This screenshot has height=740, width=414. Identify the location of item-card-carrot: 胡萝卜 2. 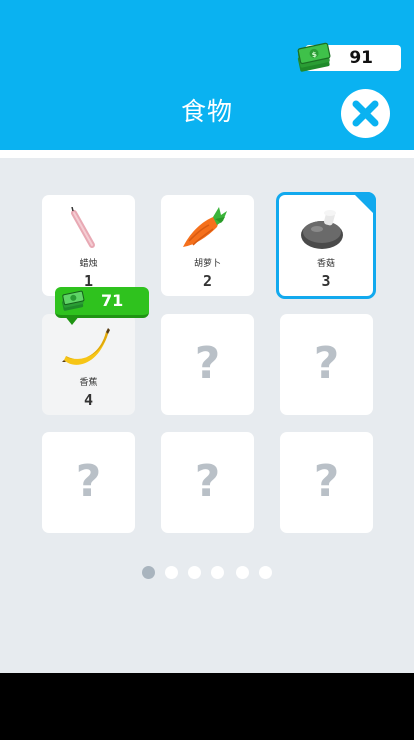
(207, 245).